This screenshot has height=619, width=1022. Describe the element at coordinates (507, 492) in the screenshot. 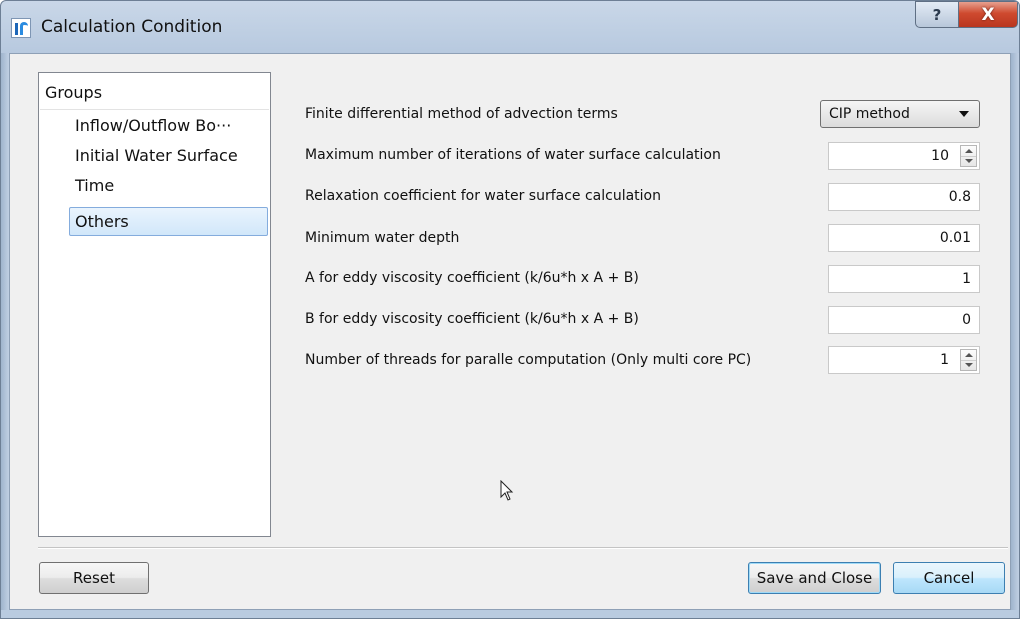

I see `mouse-pointer-icon` at that location.